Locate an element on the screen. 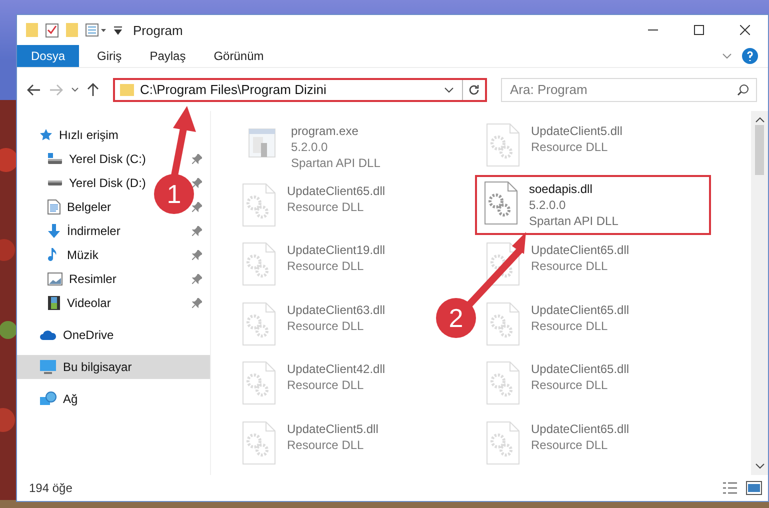 The width and height of the screenshot is (769, 508). sidebar-item: Resimler is located at coordinates (81, 279).